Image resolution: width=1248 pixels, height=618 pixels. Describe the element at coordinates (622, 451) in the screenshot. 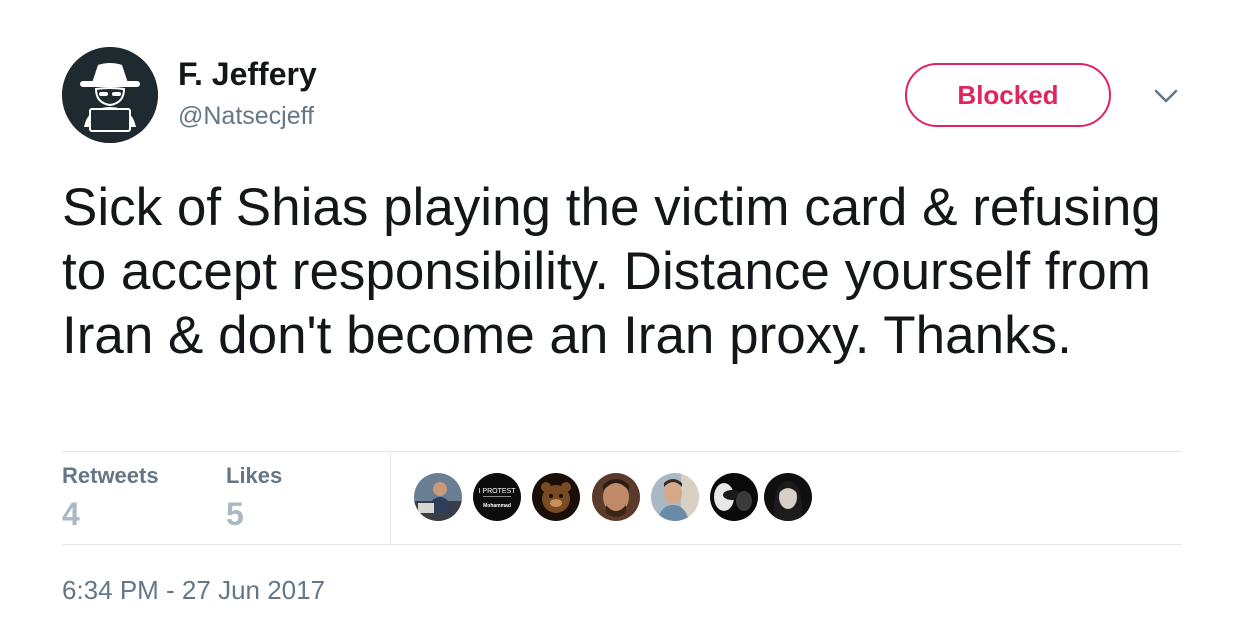

I see `stats-top-divider` at that location.